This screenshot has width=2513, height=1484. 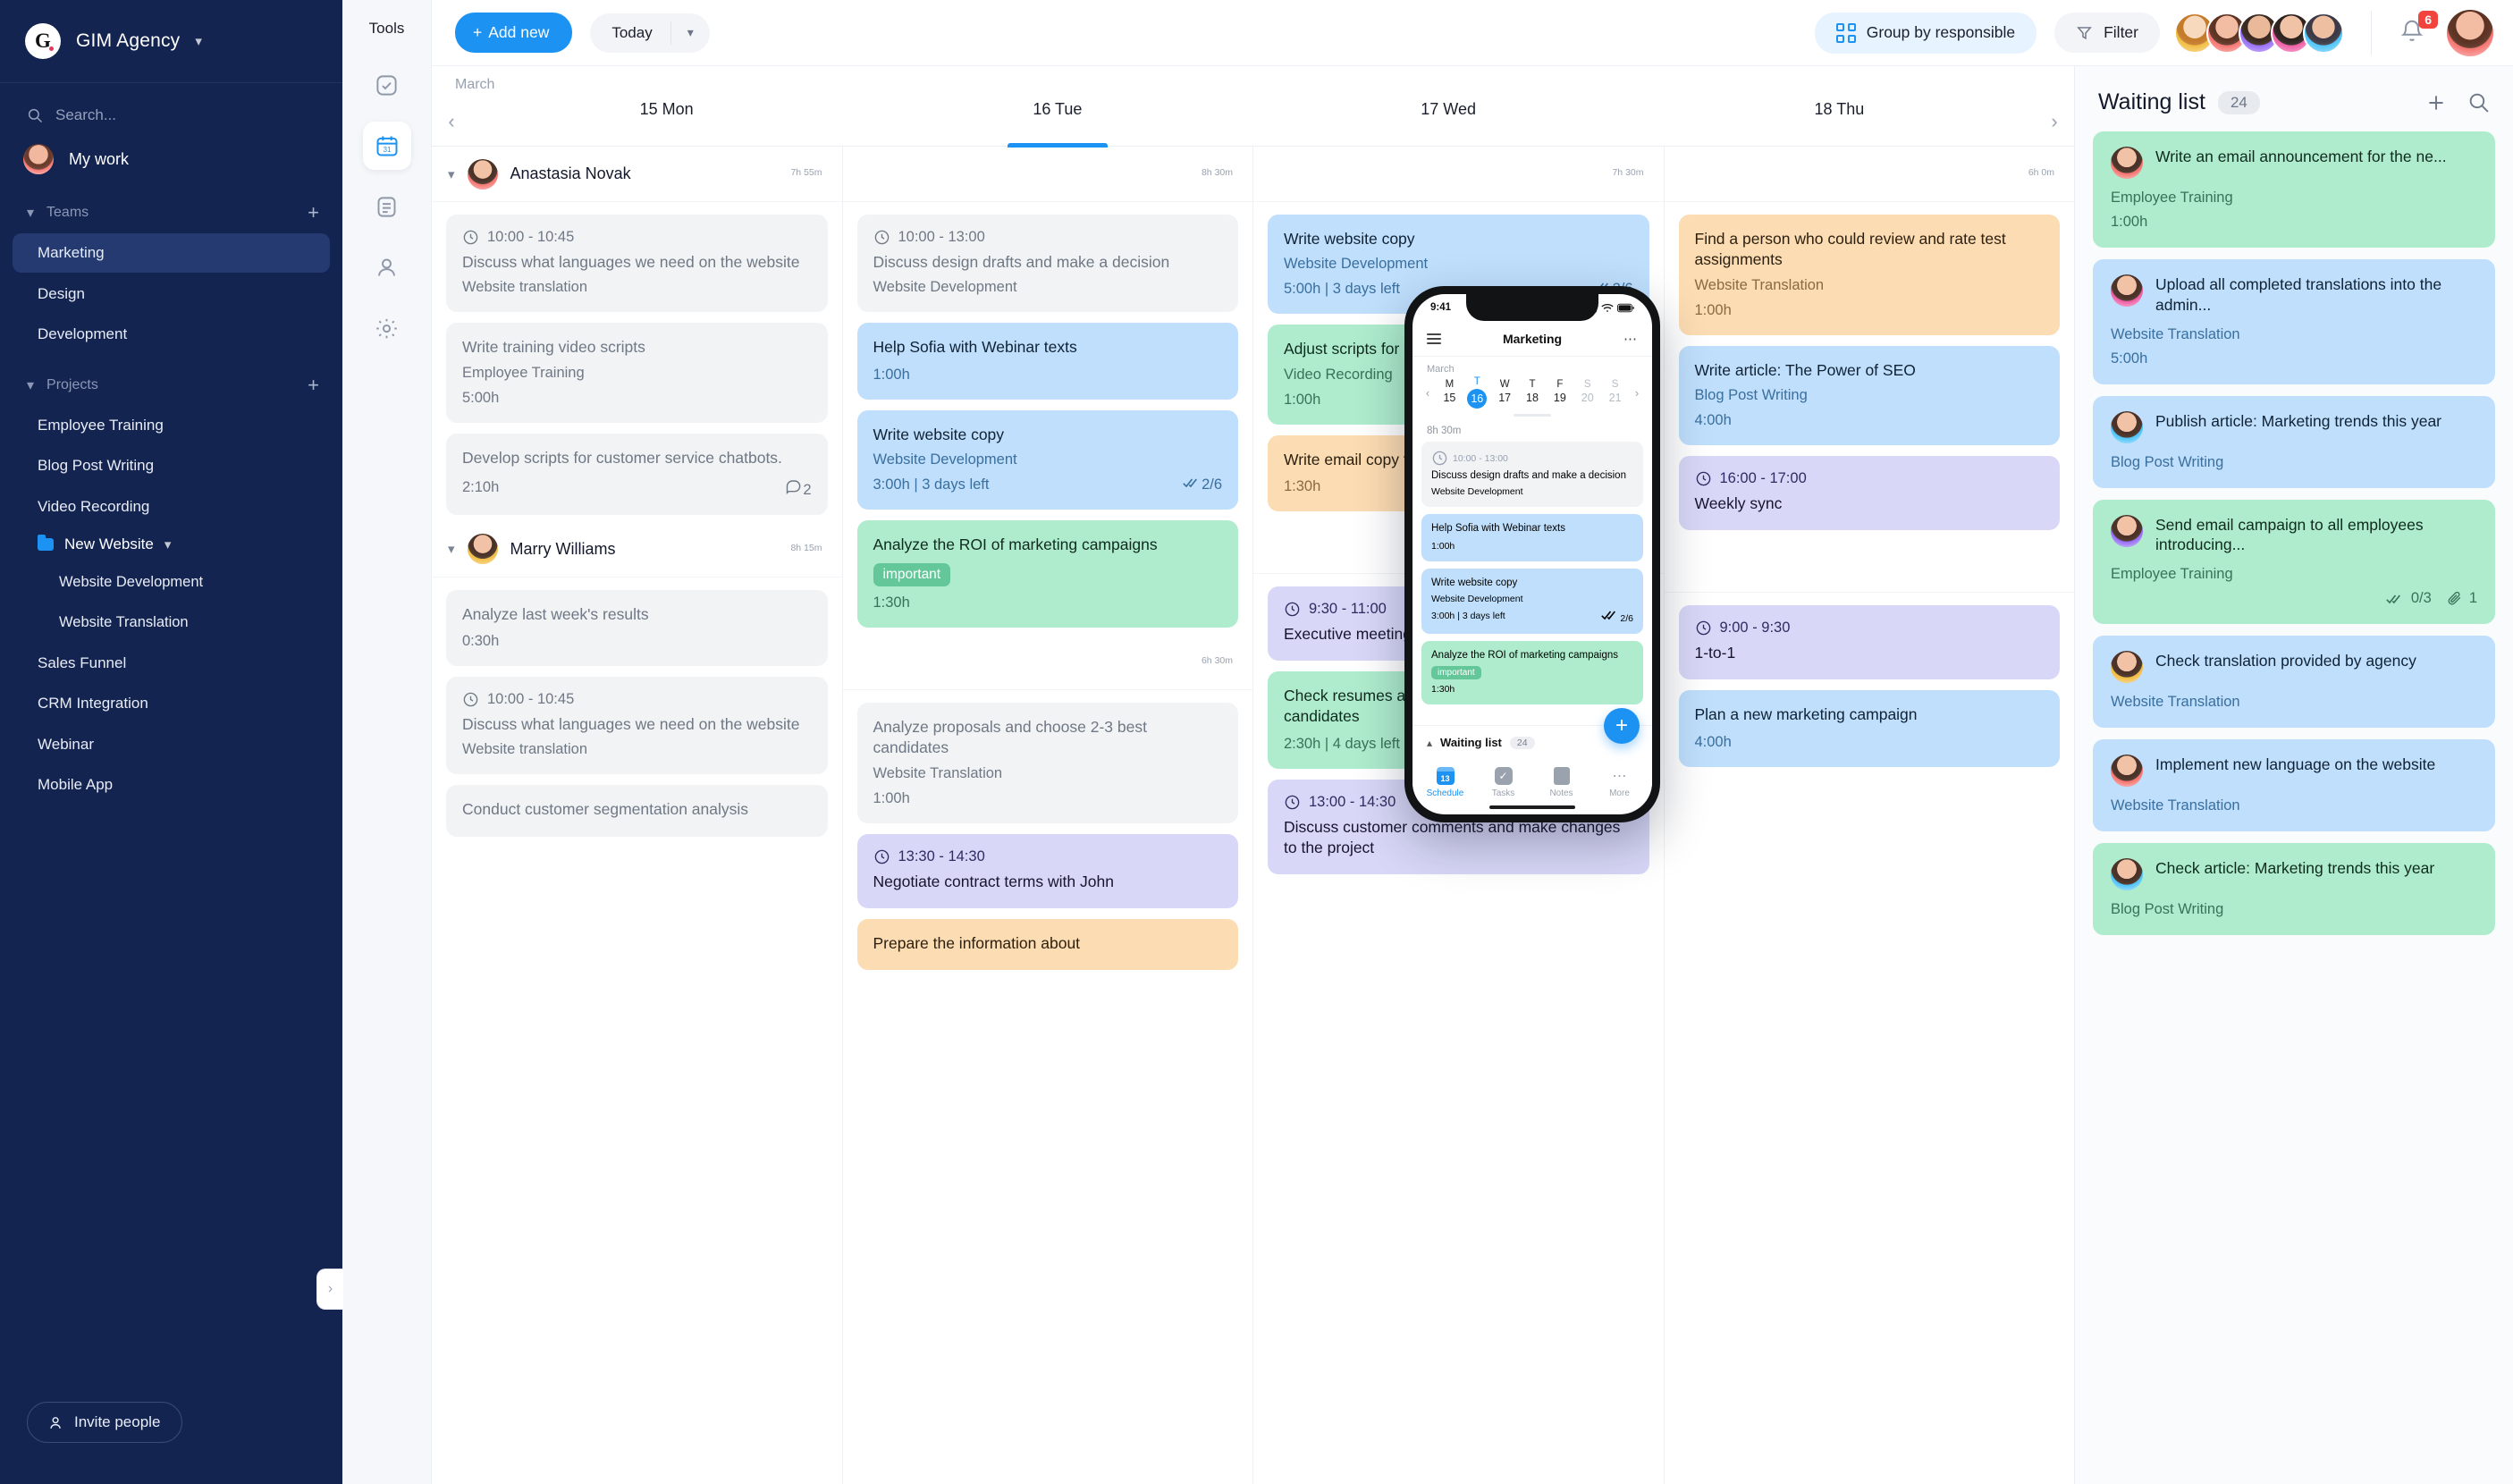 I want to click on drag-handle, so click(x=1532, y=415).